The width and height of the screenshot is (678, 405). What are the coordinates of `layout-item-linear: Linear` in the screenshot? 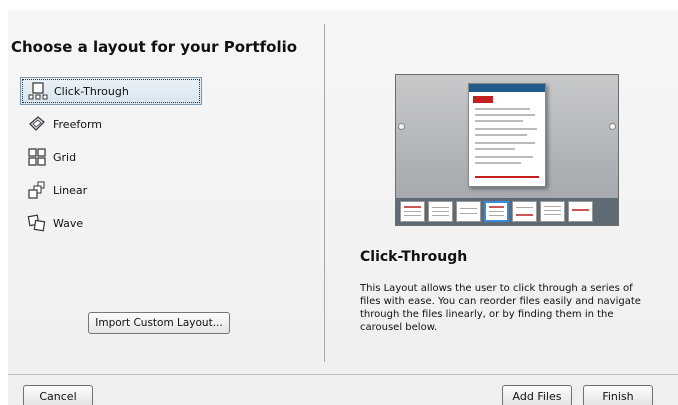 It's located at (111, 190).